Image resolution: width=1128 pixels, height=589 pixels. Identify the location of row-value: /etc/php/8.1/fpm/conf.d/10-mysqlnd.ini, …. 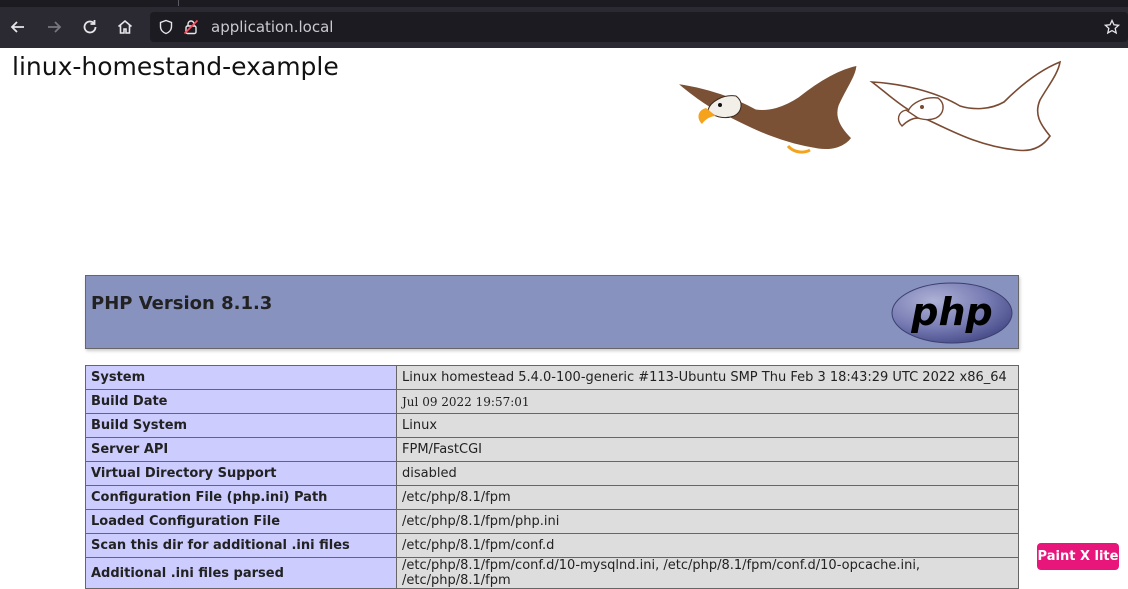
(707, 573).